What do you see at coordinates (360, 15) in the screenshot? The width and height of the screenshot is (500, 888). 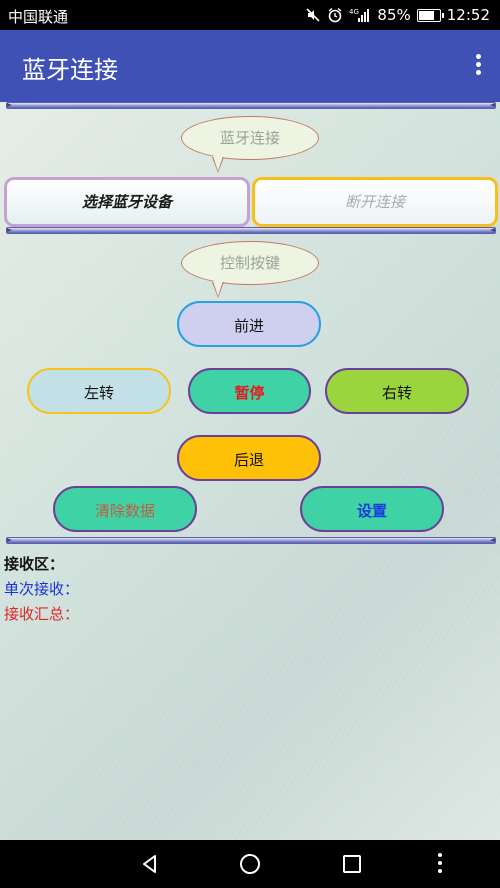 I see `signal-icon: 4G` at bounding box center [360, 15].